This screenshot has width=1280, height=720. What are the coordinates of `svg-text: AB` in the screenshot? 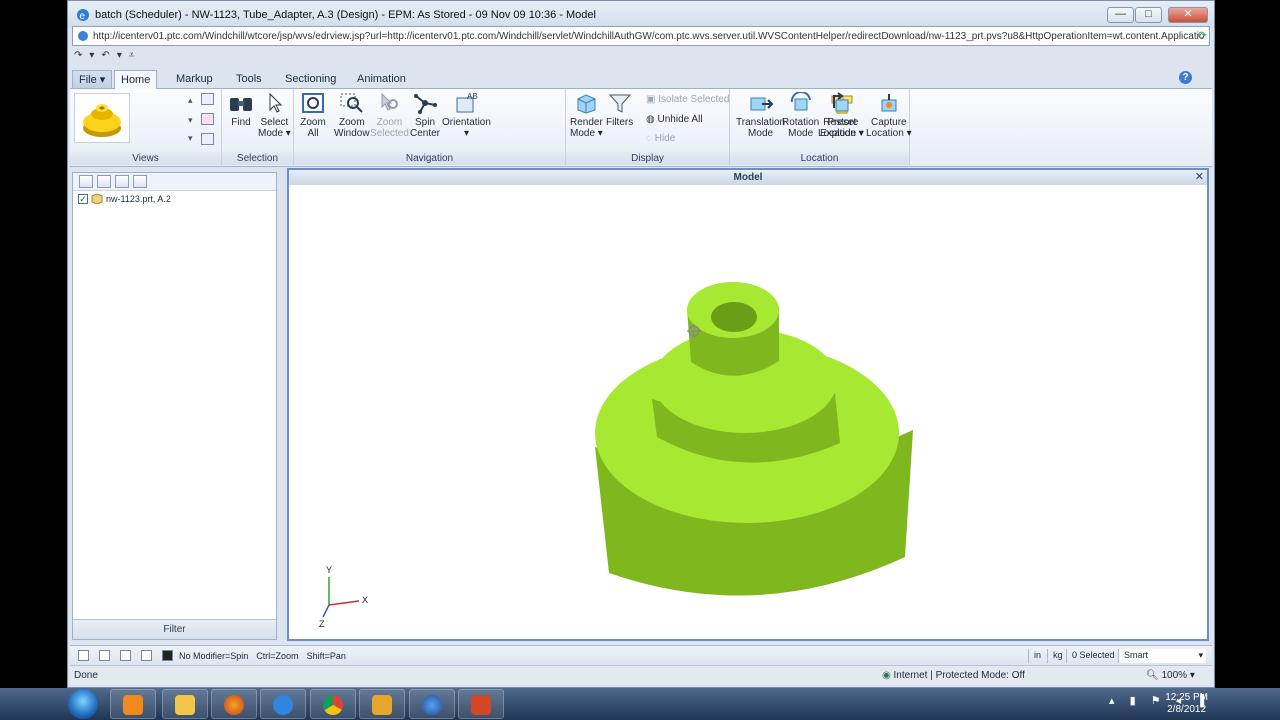 It's located at (472, 96).